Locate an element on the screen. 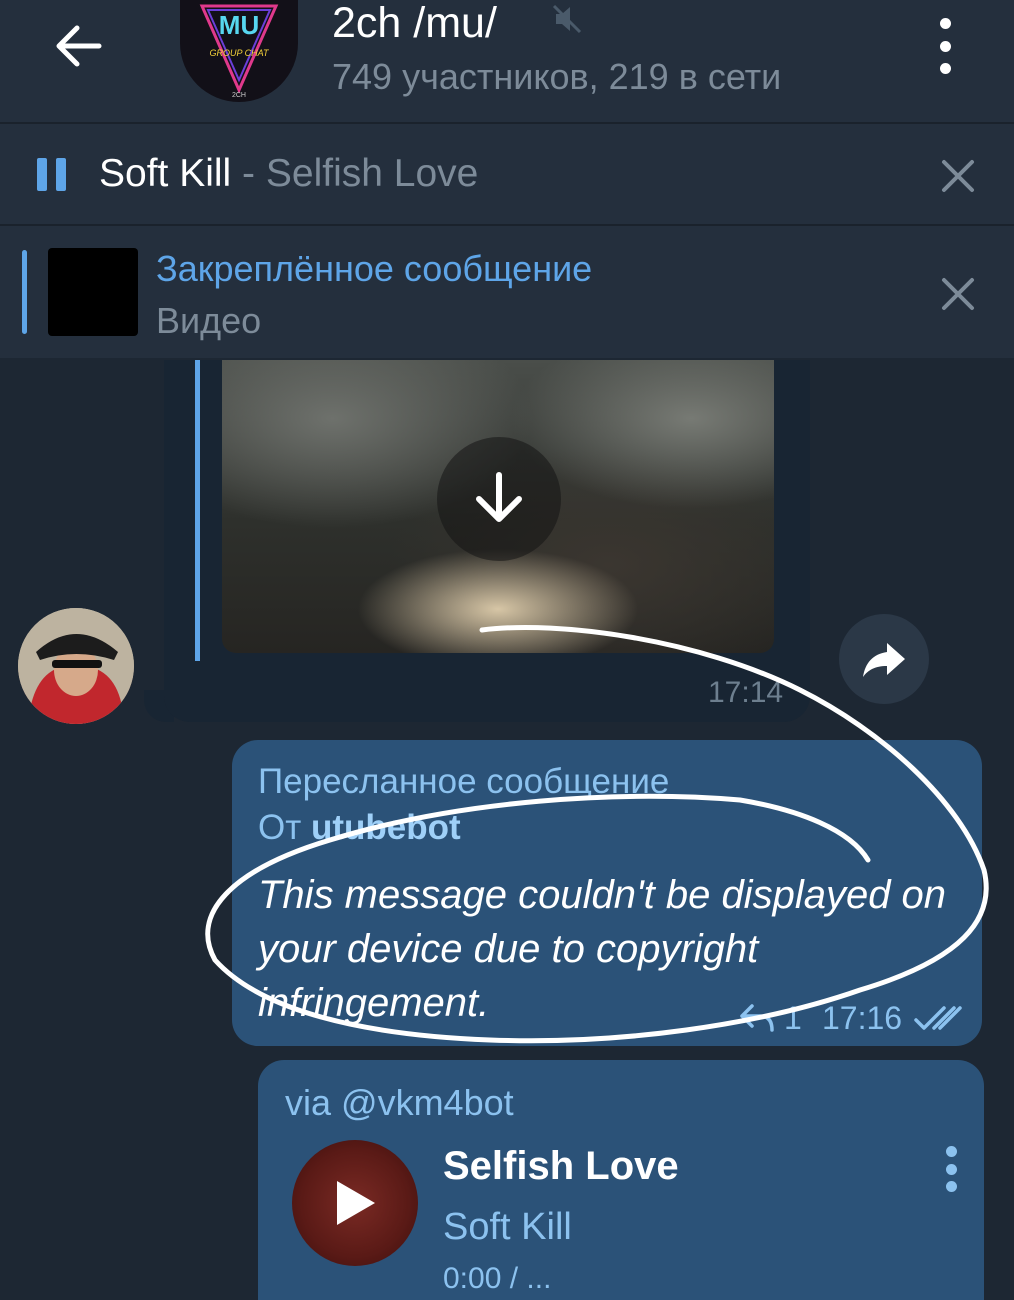 The width and height of the screenshot is (1014, 1300). back-button is located at coordinates (78, 46).